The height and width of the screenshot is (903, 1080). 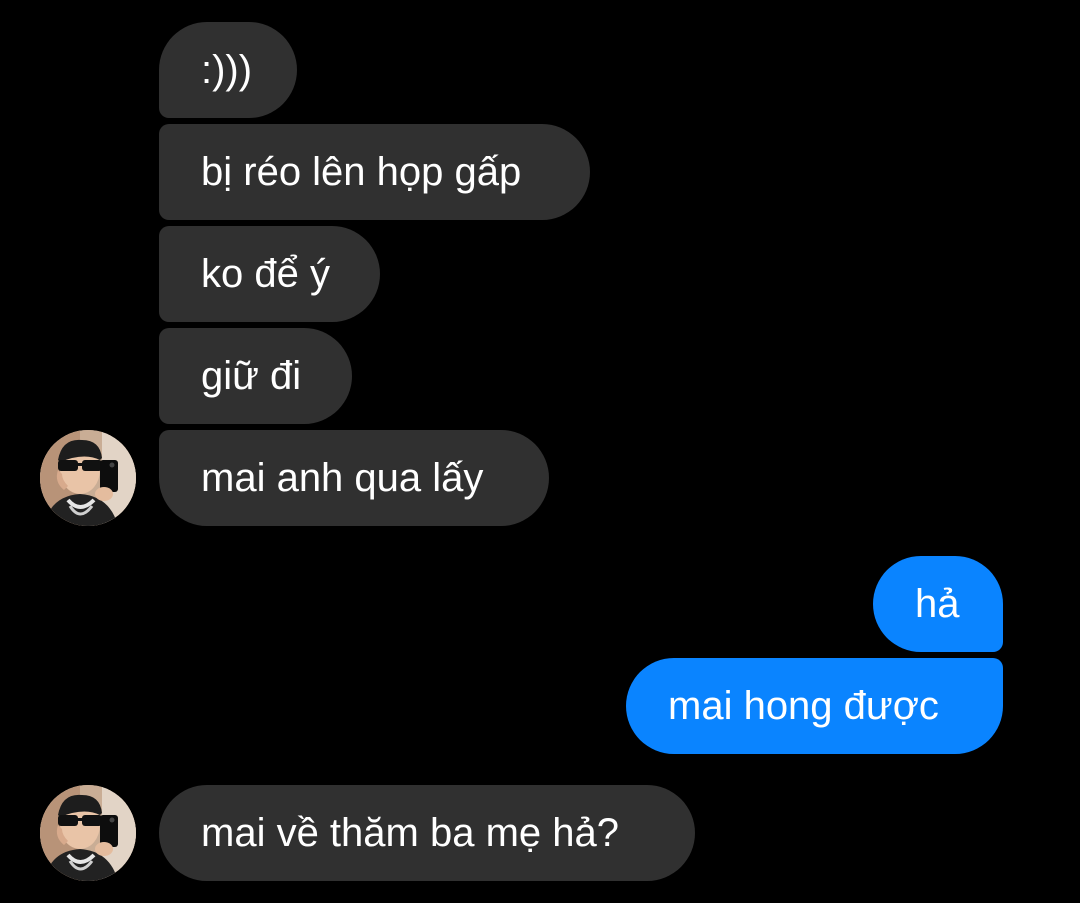 I want to click on message-bubble-incoming: giữ đi, so click(x=255, y=376).